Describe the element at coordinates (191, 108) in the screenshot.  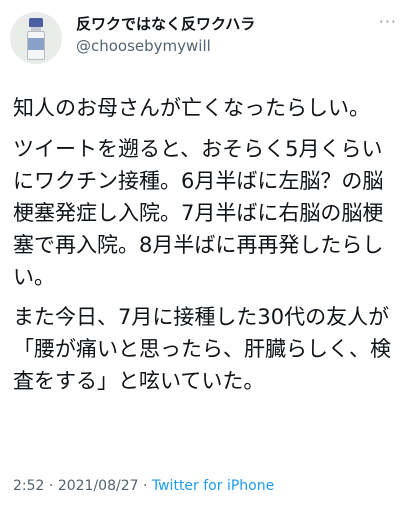
I see `tweet-paragraph: 知人のお母さんが亡くなったらしい。` at that location.